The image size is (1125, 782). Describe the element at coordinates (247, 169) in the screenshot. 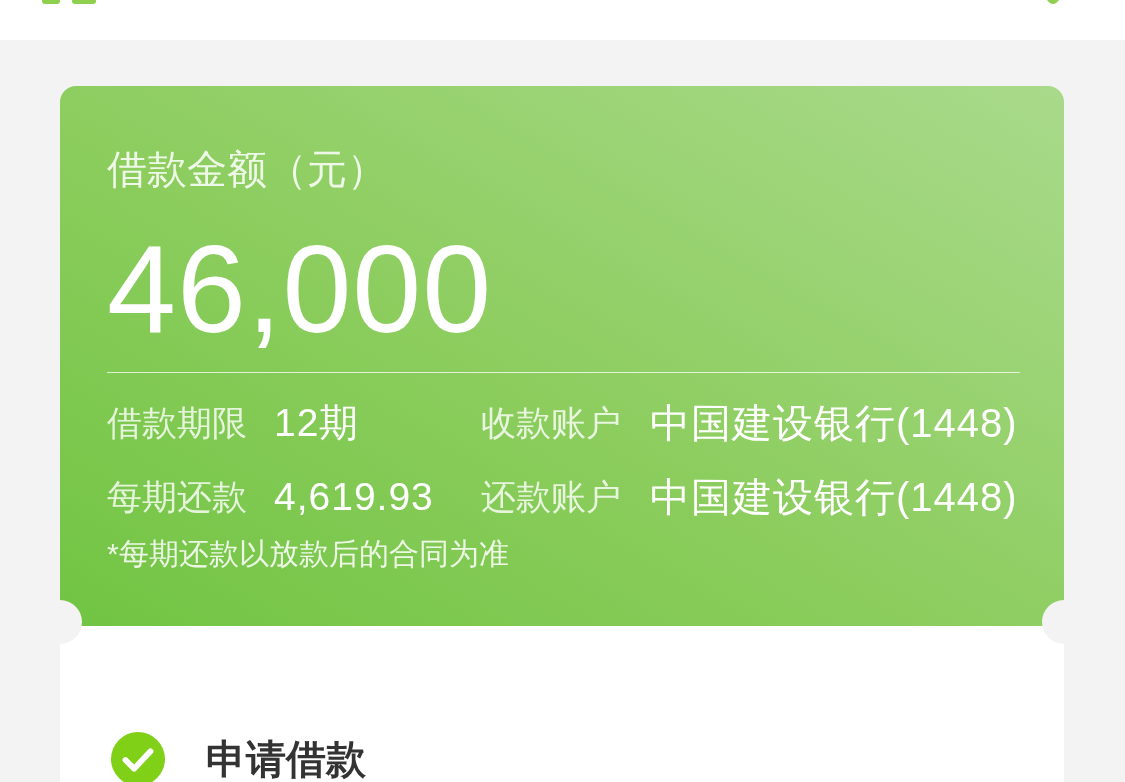

I see `amount-label: 借款金额（元）` at that location.